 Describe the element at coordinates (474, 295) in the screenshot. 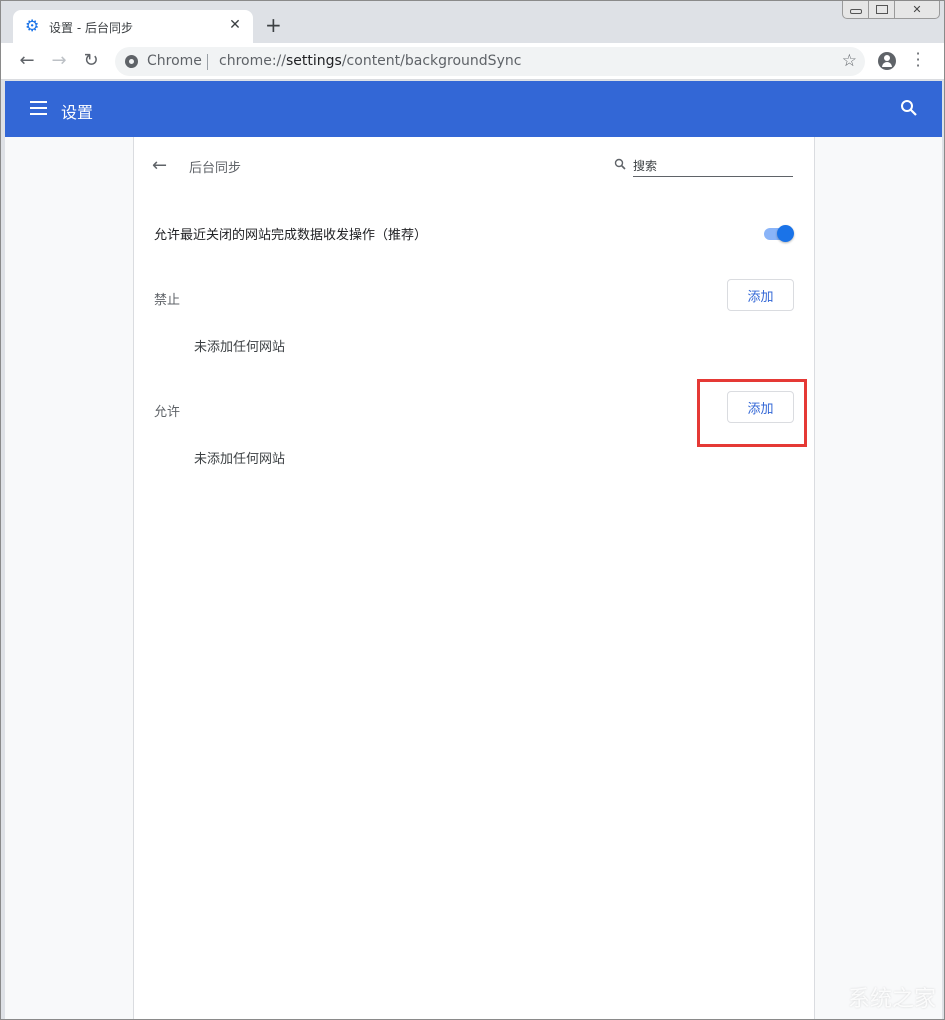

I see `block-section: 禁止 添加` at that location.